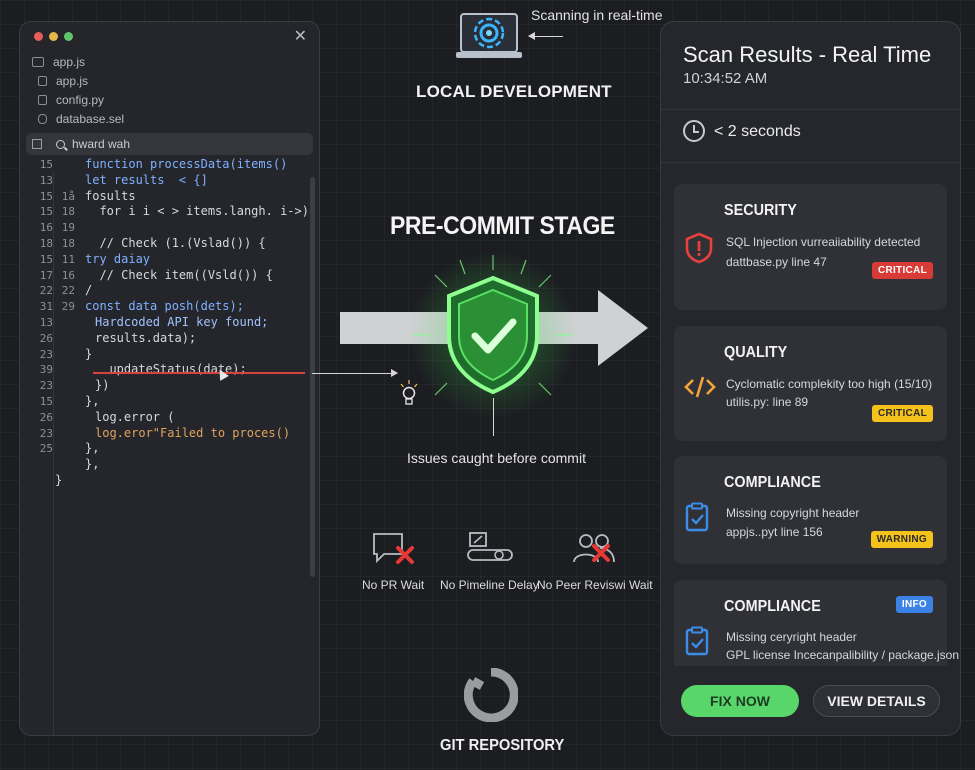 Image resolution: width=975 pixels, height=770 pixels. What do you see at coordinates (169, 355) in the screenshot?
I see `code-line: 23}` at bounding box center [169, 355].